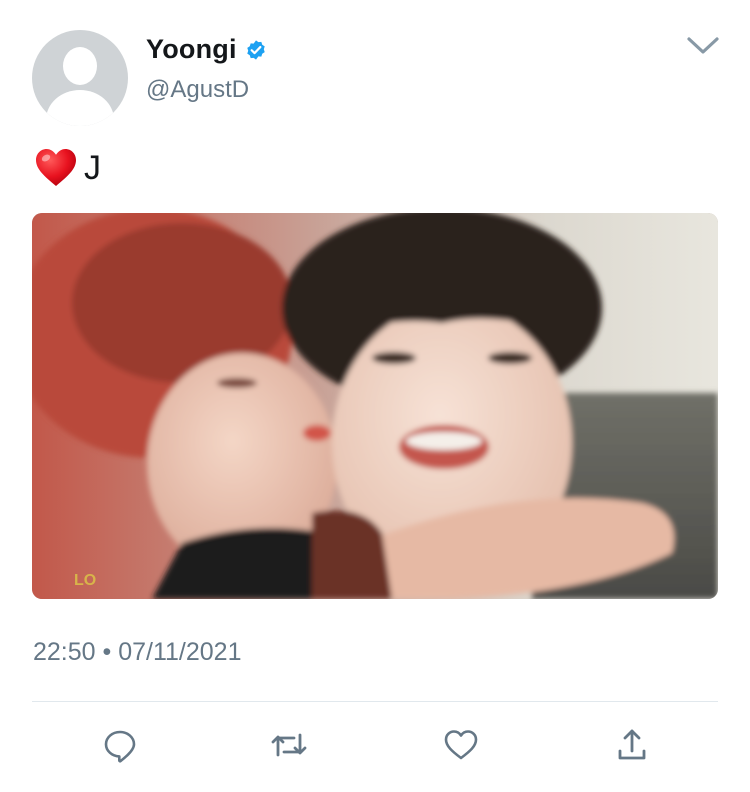  I want to click on retweet-button, so click(289, 745).